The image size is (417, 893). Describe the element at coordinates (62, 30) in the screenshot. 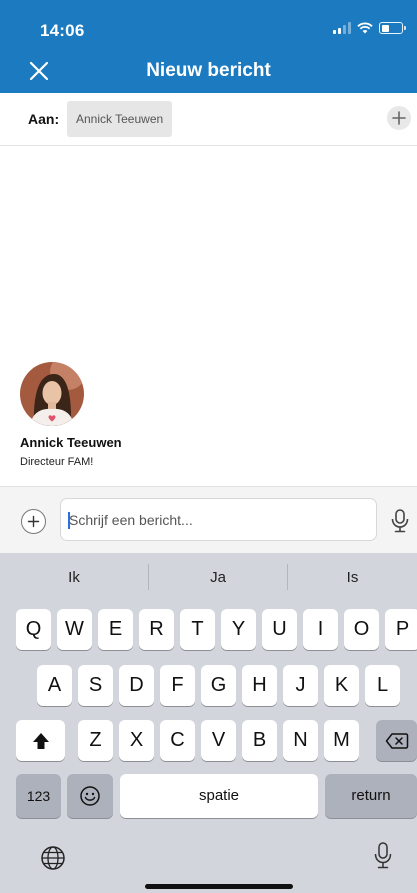

I see `status-time: 14:06` at that location.